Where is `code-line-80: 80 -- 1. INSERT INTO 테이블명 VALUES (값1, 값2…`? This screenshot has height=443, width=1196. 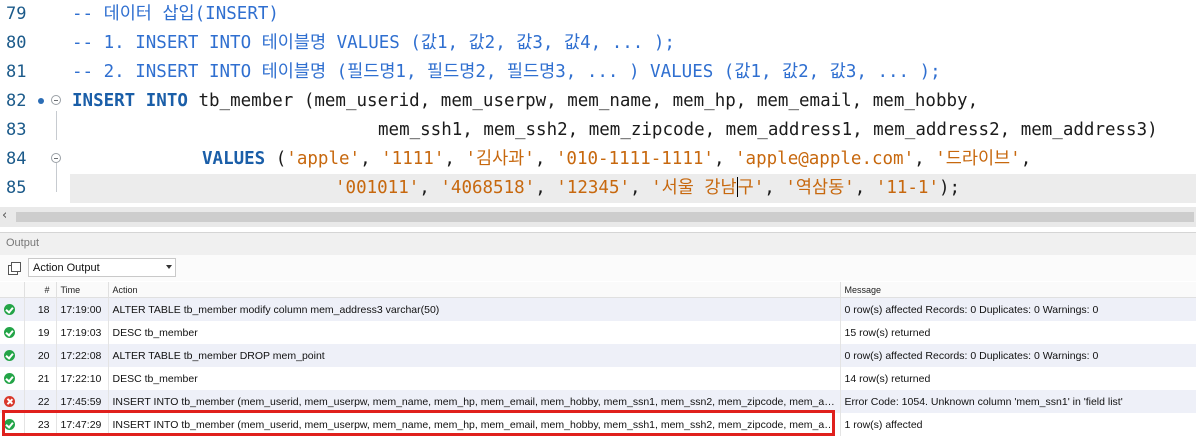 code-line-80: 80 -- 1. INSERT INTO 테이블명 VALUES (값1, 값2… is located at coordinates (598, 43).